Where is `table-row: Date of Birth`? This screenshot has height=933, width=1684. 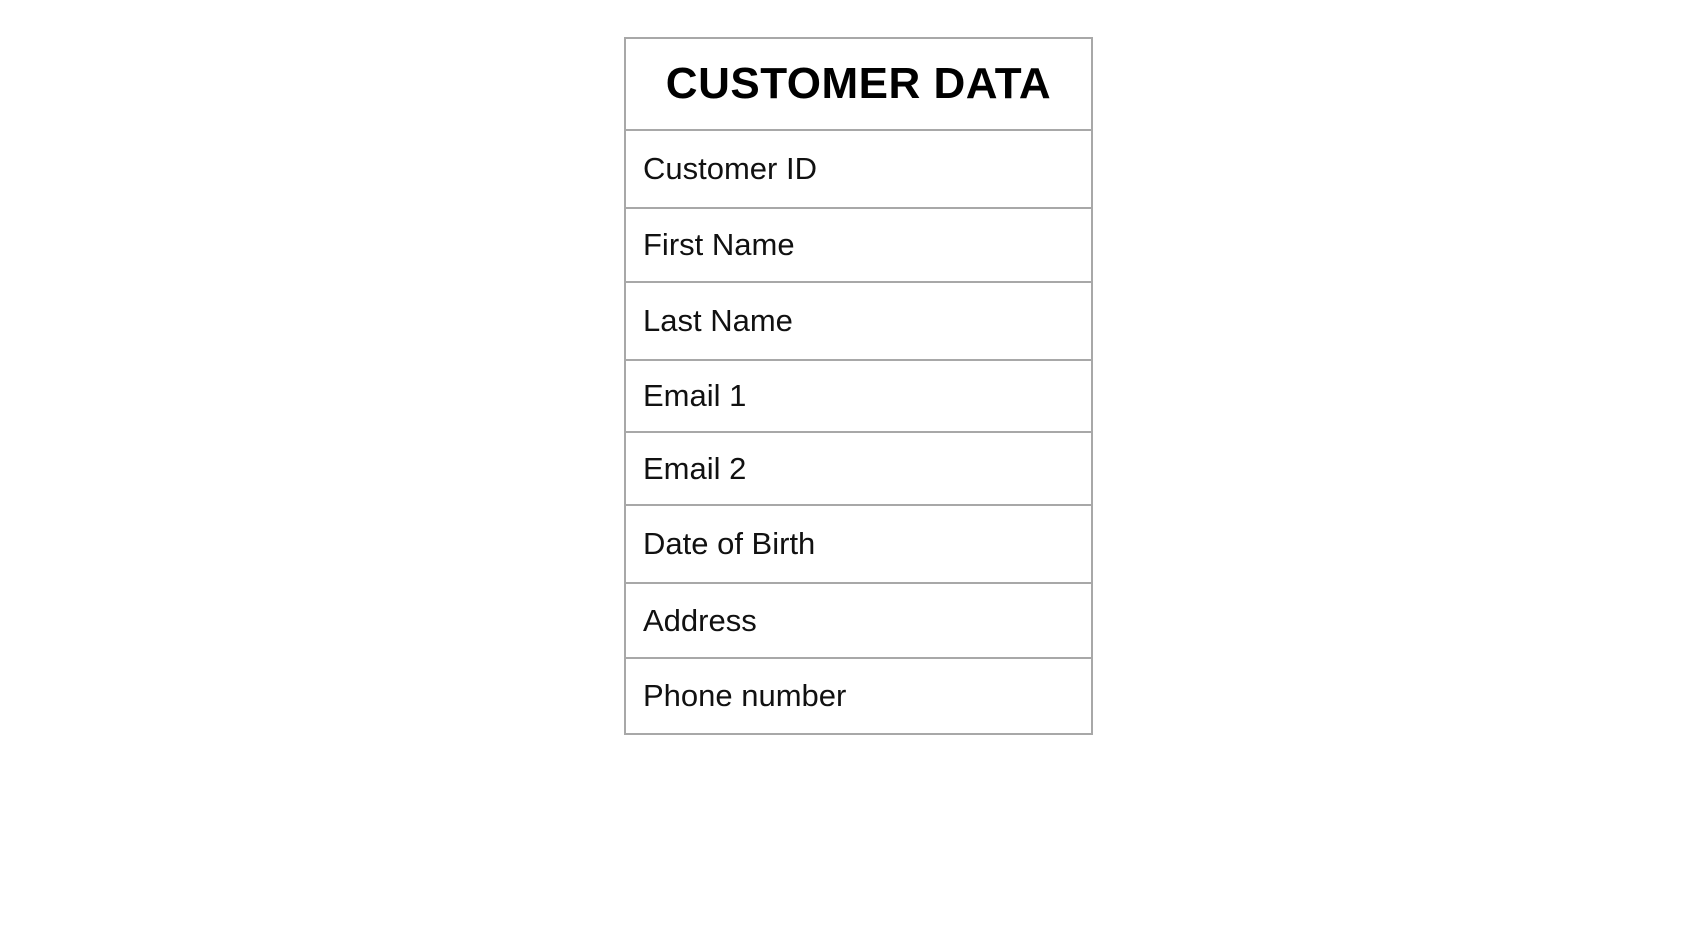
table-row: Date of Birth is located at coordinates (858, 545).